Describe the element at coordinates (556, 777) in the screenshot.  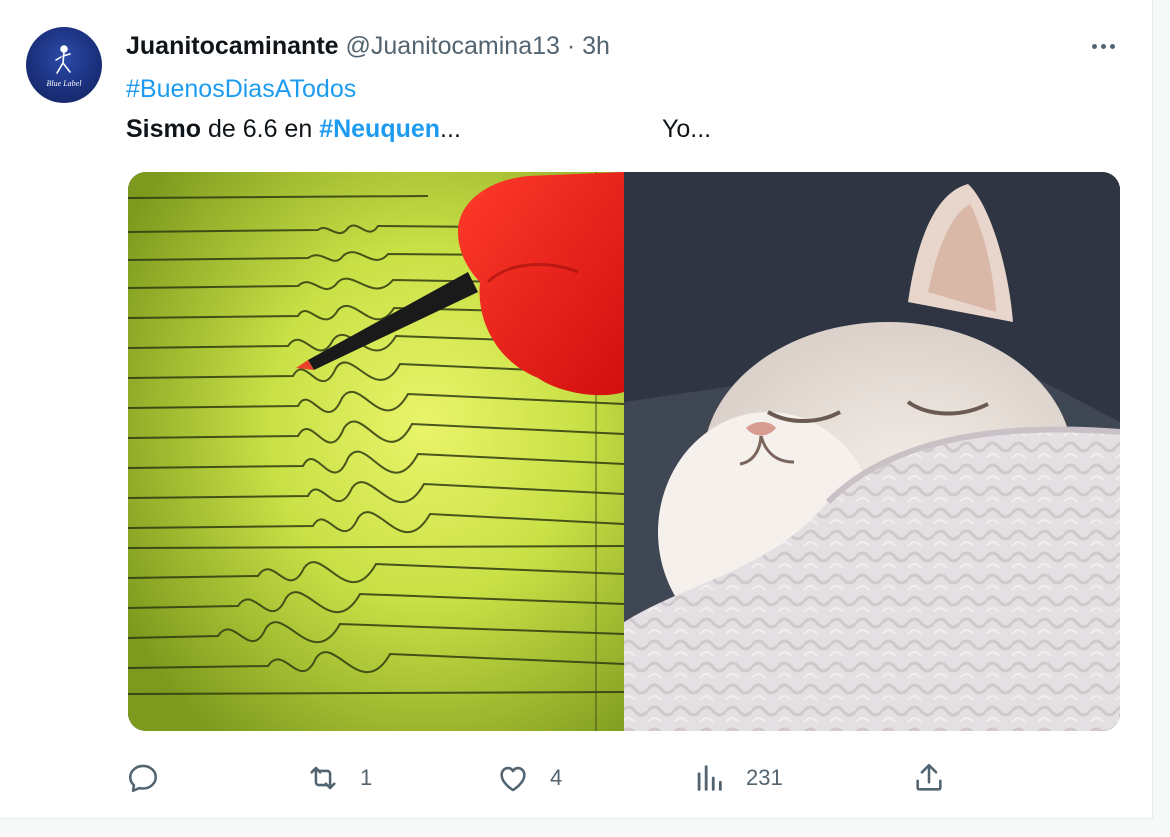
I see `like-count: 4` at that location.